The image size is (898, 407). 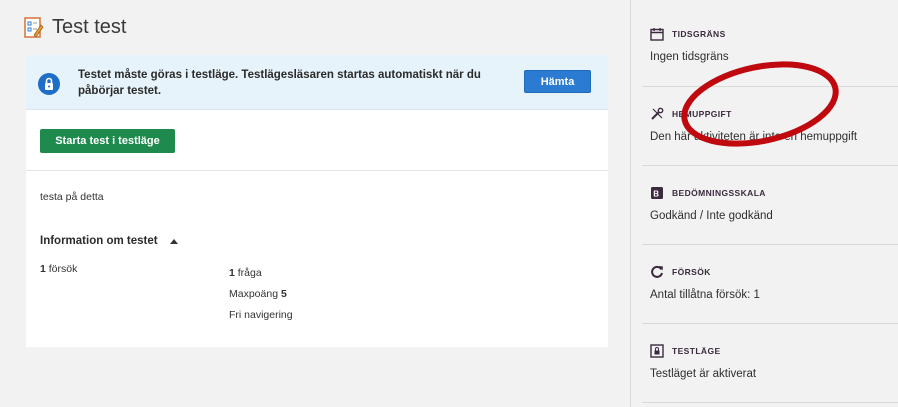 What do you see at coordinates (774, 44) in the screenshot?
I see `sidebar-time-limit: TIDSGRÄNS Ingen tidsgräns` at bounding box center [774, 44].